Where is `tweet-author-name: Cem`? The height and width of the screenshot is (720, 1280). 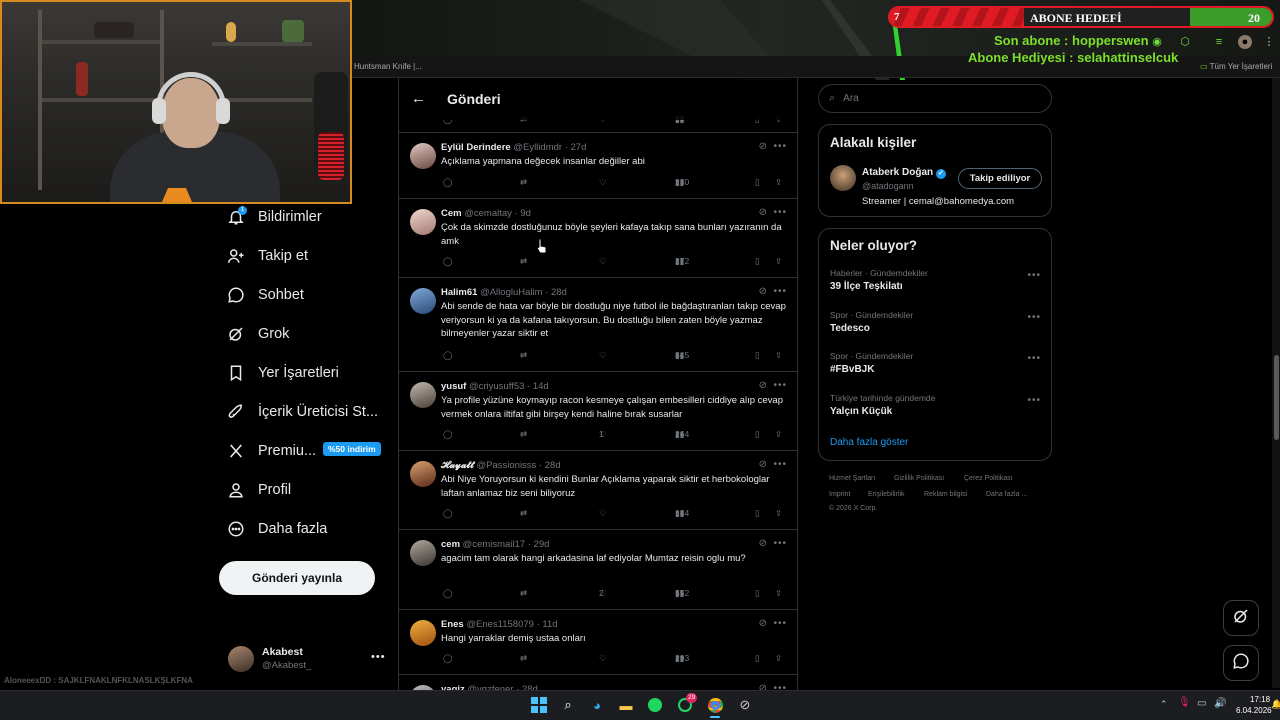 tweet-author-name: Cem is located at coordinates (451, 213).